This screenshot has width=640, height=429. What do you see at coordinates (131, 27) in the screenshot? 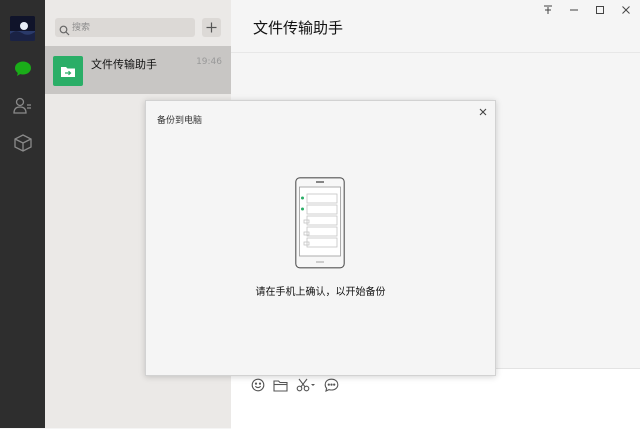
I see `search-input` at bounding box center [131, 27].